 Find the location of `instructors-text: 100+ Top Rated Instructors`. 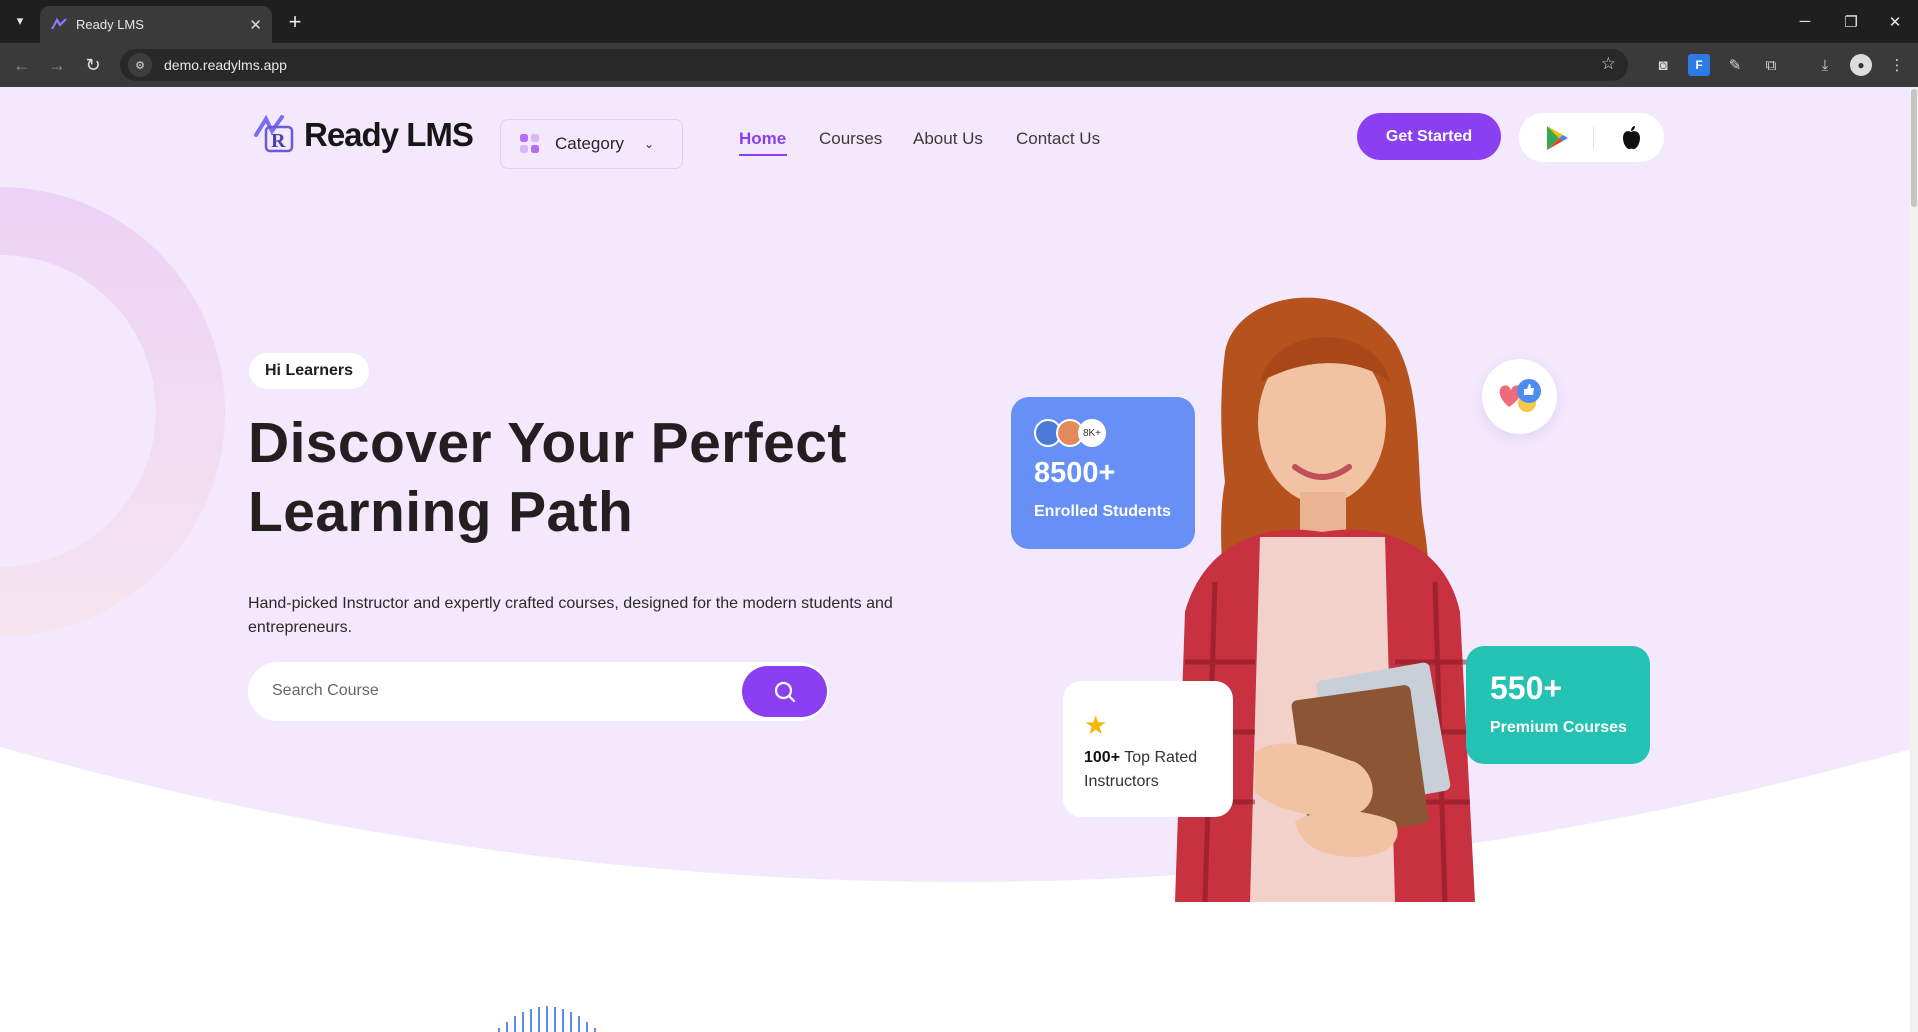

instructors-text: 100+ Top Rated Instructors is located at coordinates (1154, 770).